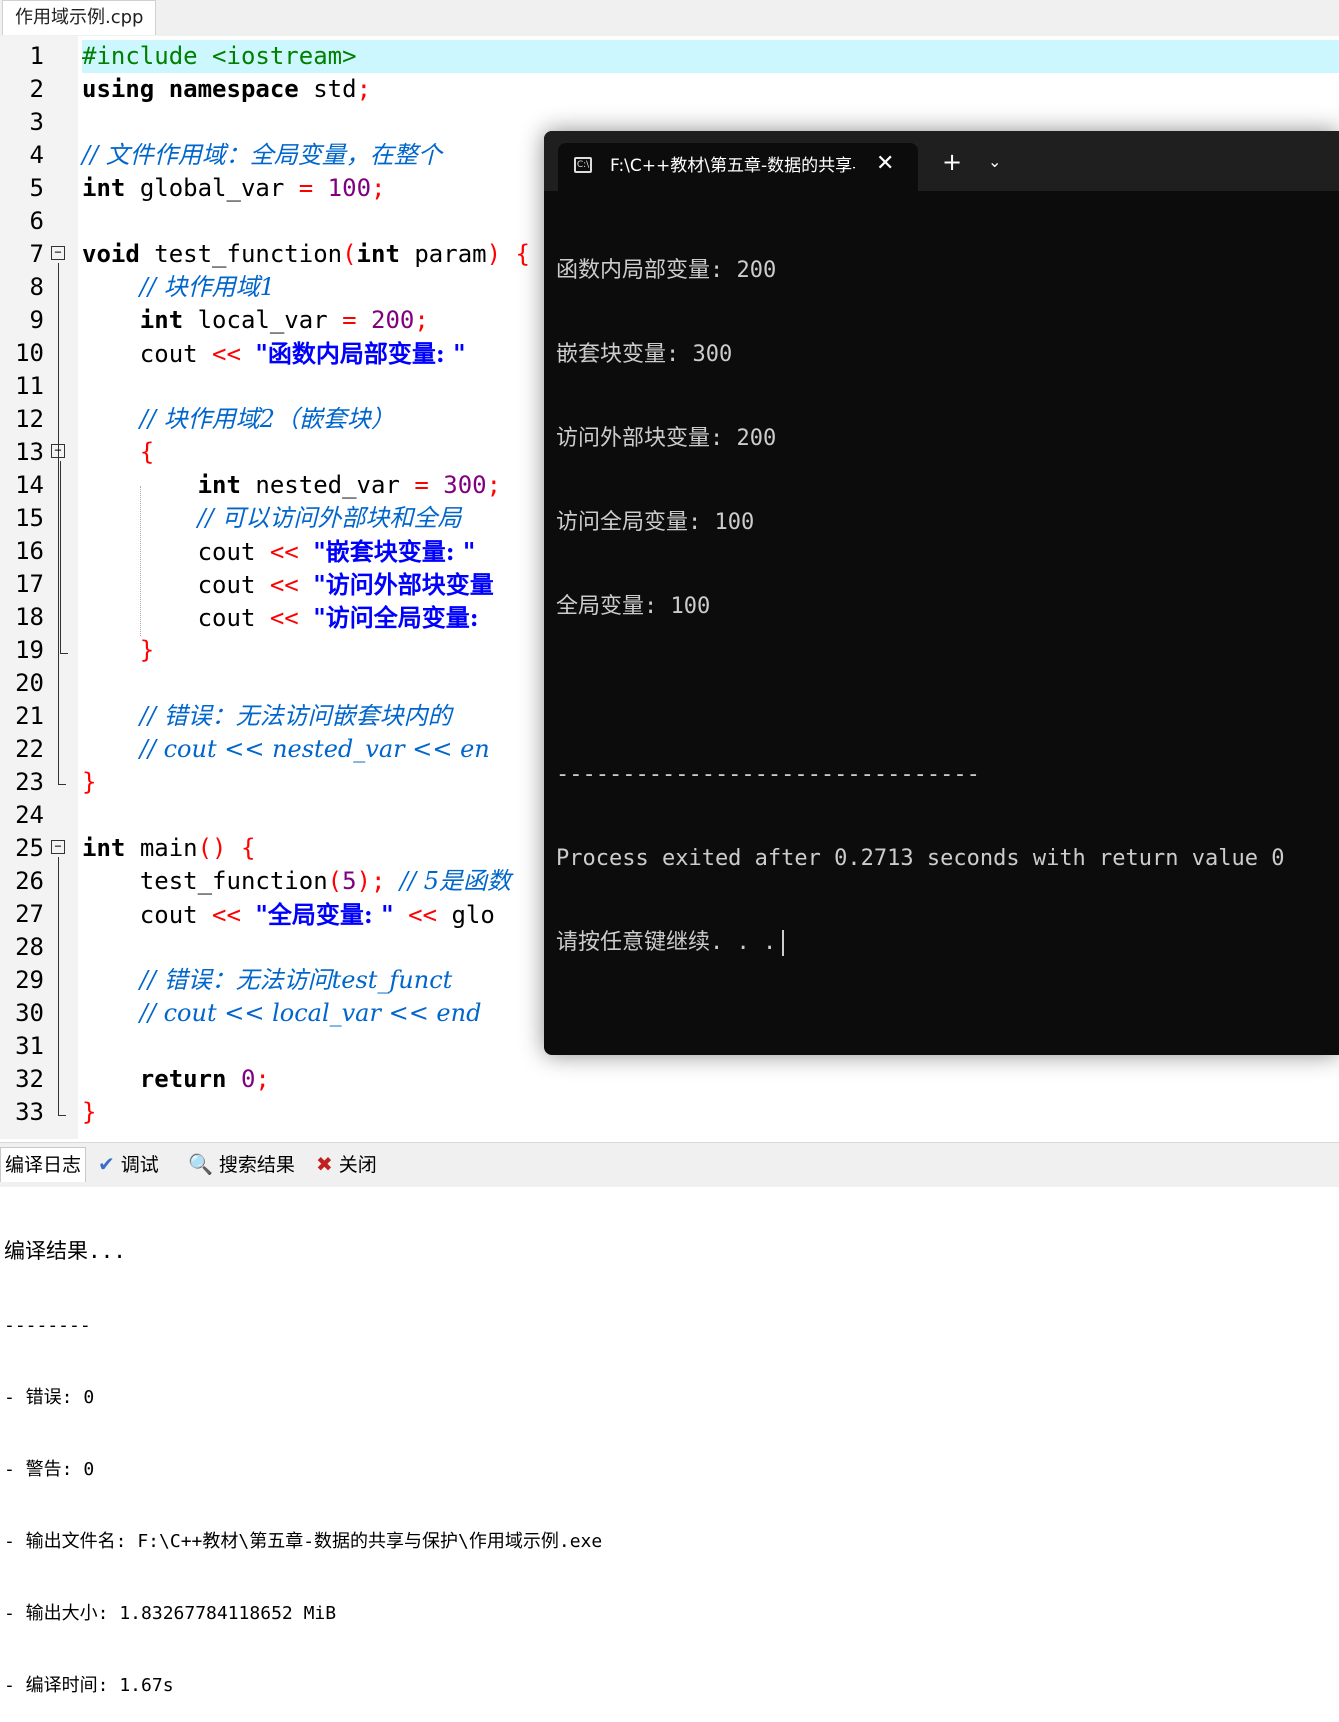  What do you see at coordinates (43, 1164) in the screenshot?
I see `tab-compile-log: 编译日志` at bounding box center [43, 1164].